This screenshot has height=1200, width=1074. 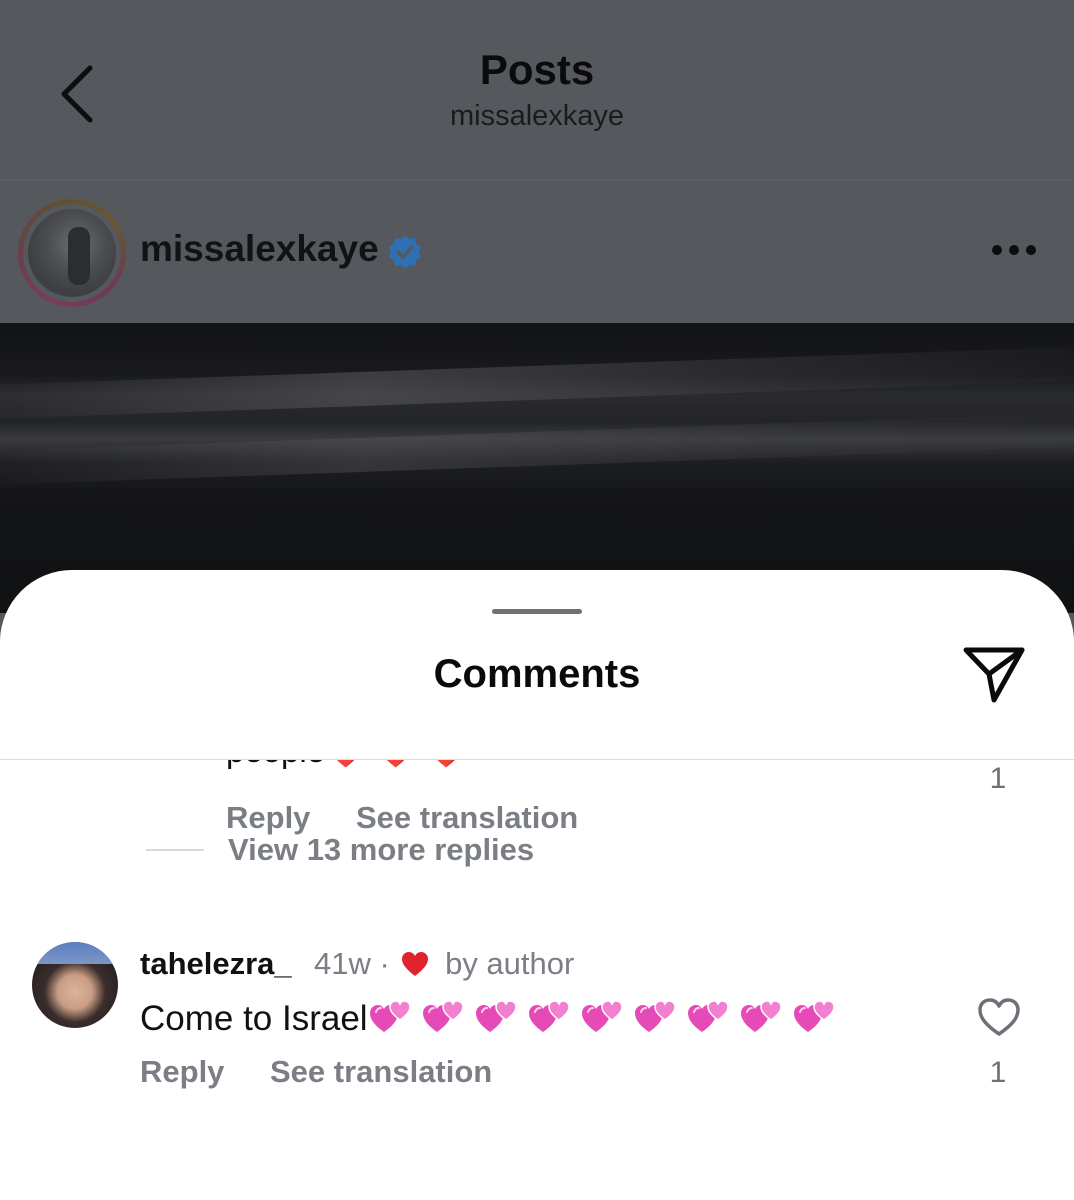 I want to click on post-author-username: missalexkaye, so click(x=259, y=249).